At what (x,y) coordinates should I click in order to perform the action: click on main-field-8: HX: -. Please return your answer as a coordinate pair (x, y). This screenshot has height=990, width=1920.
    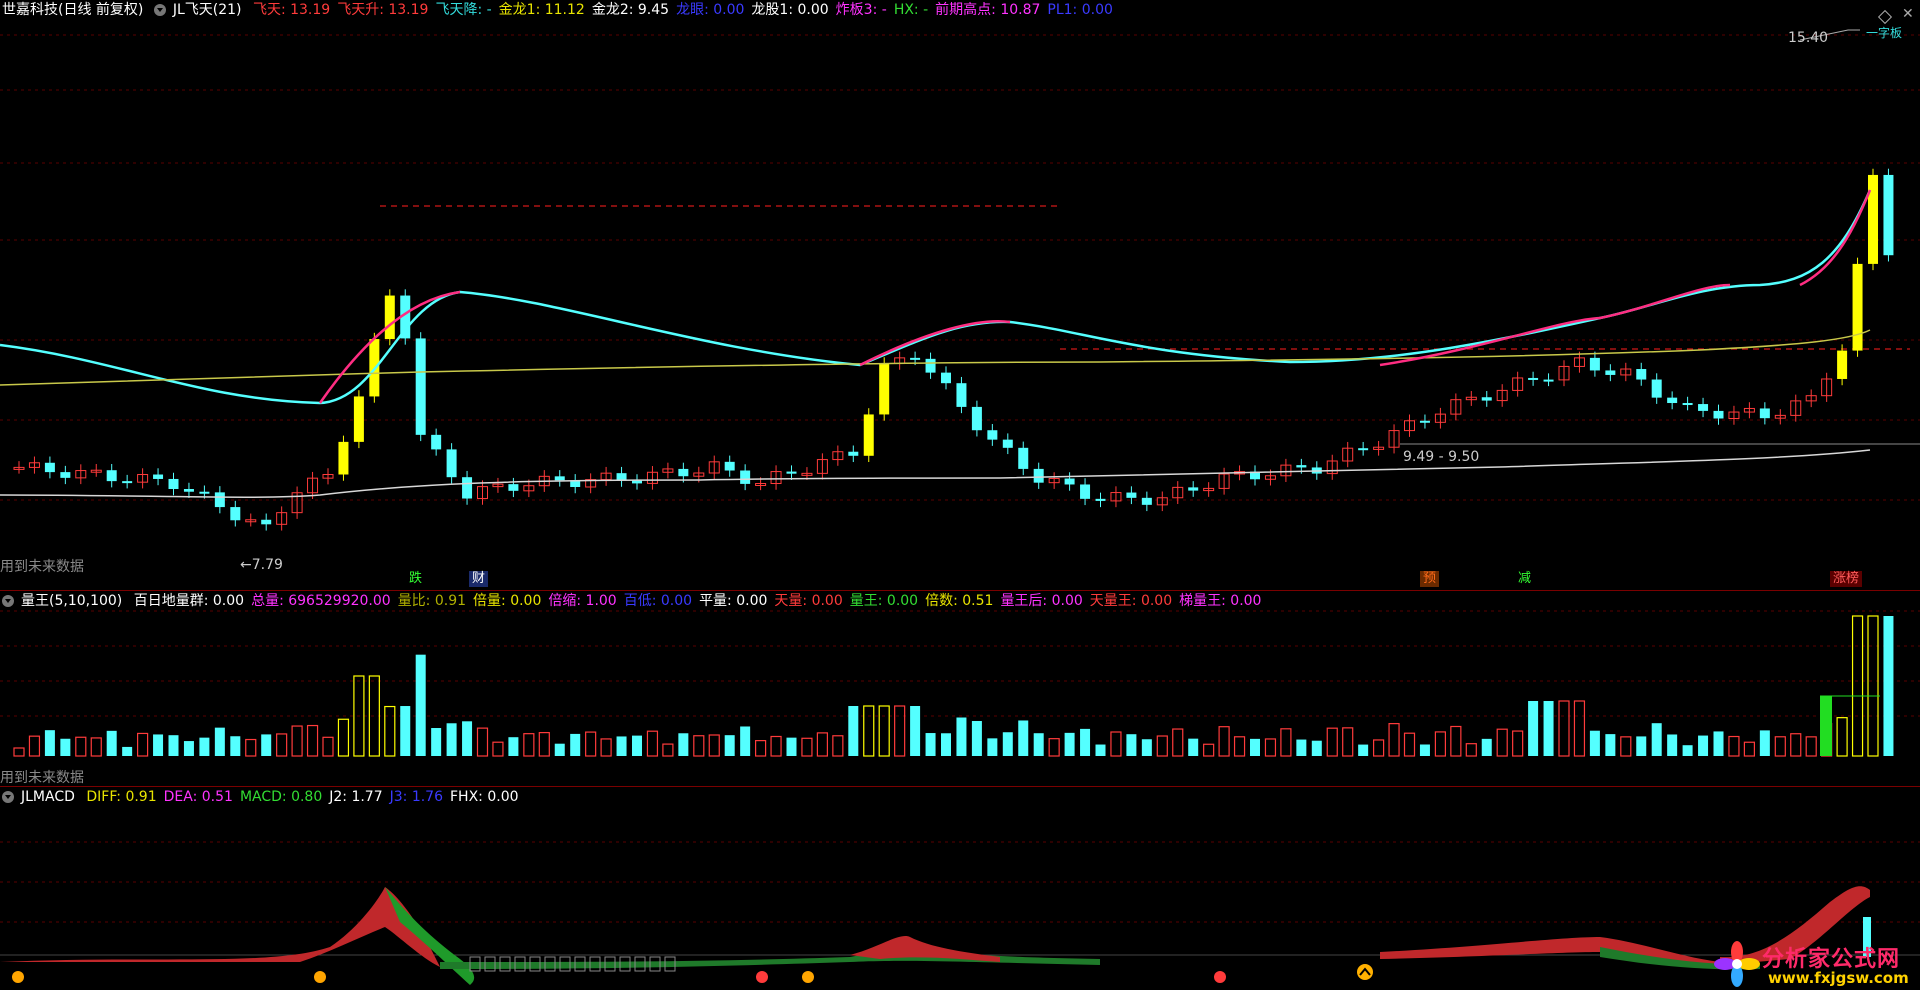
    Looking at the image, I should click on (911, 10).